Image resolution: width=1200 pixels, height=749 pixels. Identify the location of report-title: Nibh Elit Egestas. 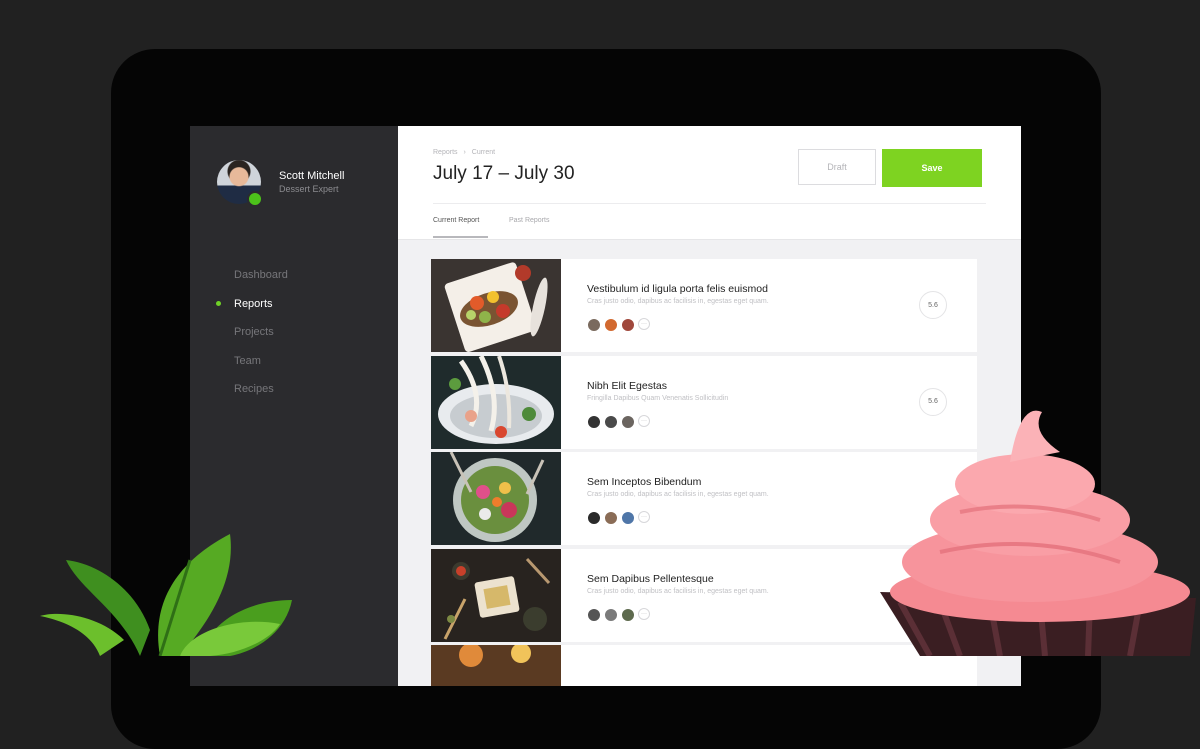
(627, 386).